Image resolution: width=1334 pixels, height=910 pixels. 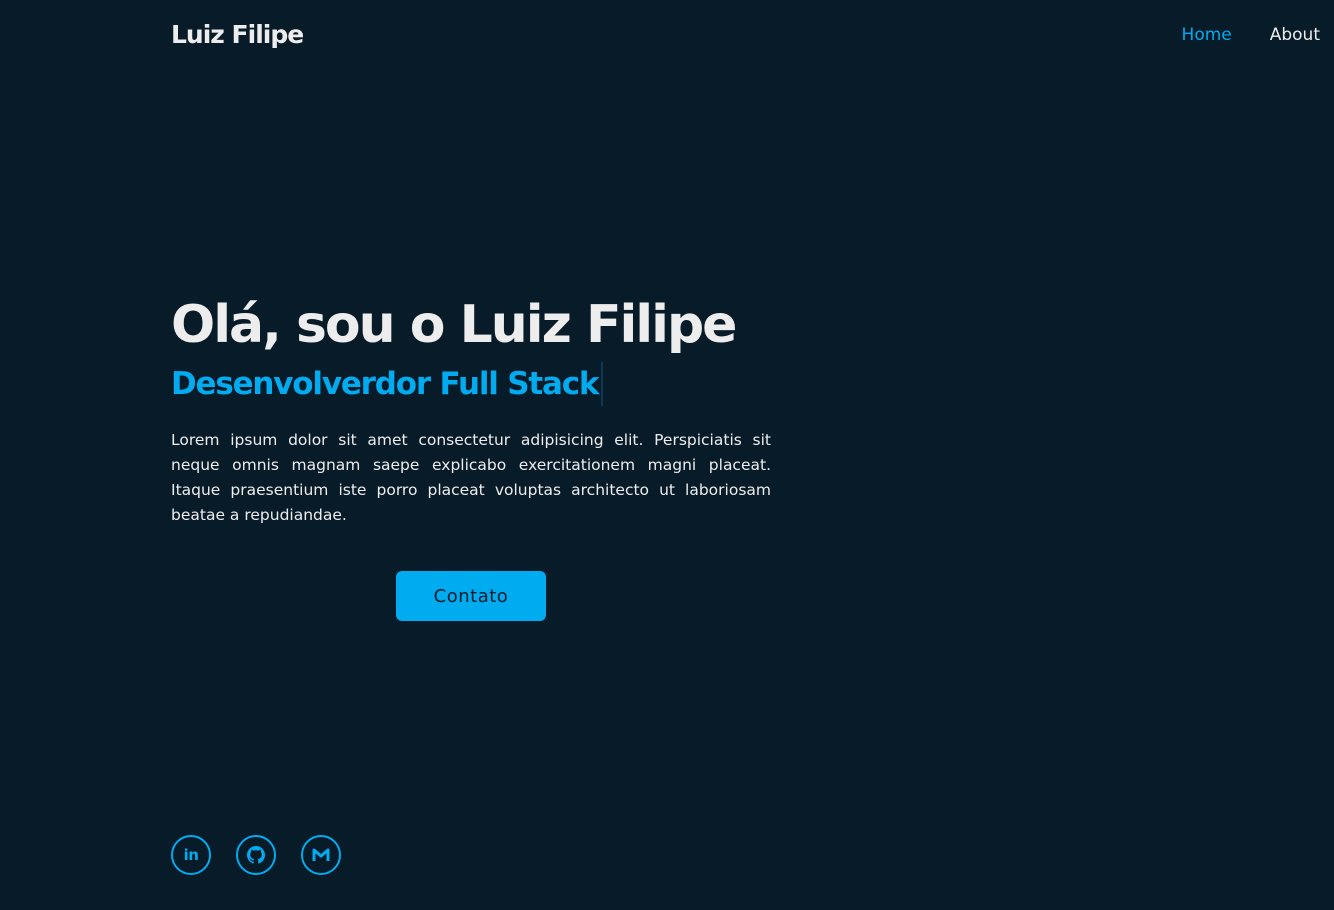 I want to click on contact-button: Contato, so click(x=471, y=596).